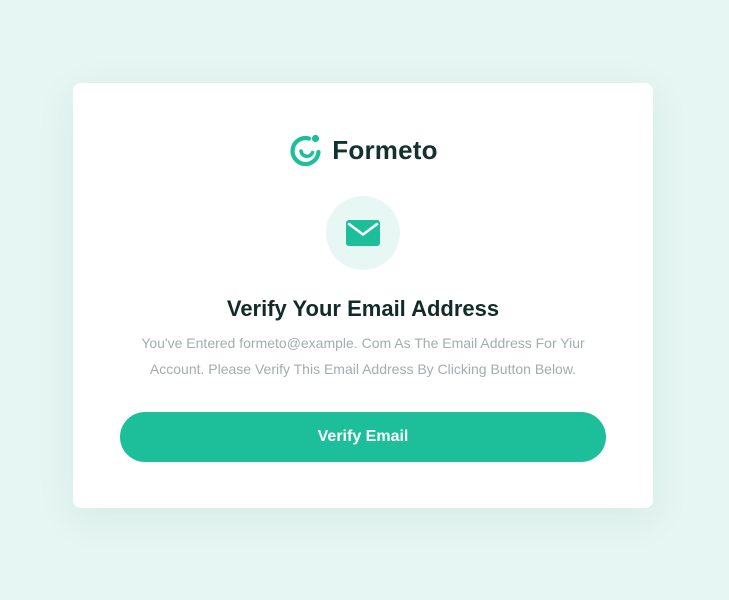 This screenshot has height=600, width=729. I want to click on formeto-logo-icon, so click(305, 150).